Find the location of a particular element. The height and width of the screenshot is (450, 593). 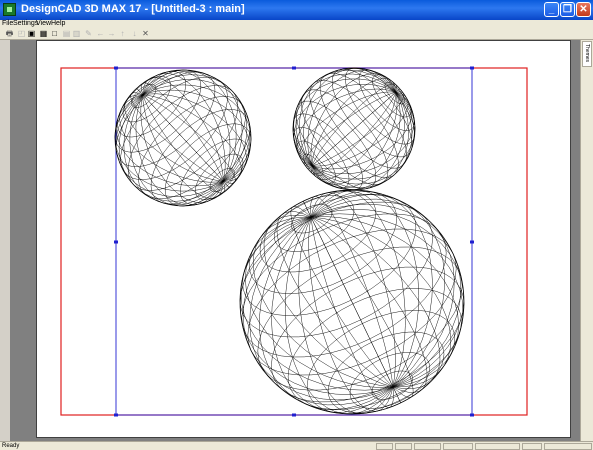

toolbar-arrow-left-button: ← is located at coordinates (100, 33).